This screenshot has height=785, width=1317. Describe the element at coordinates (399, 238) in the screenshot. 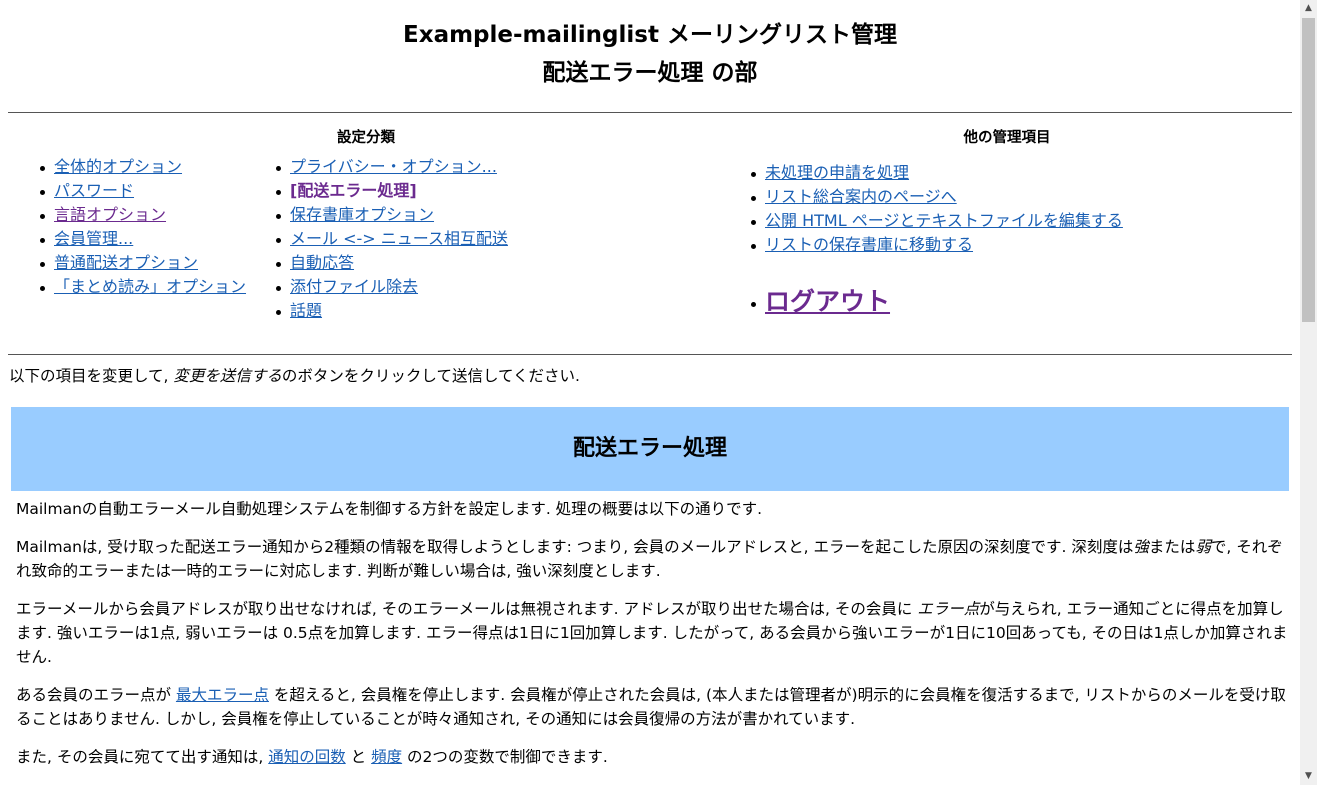

I see `nav-link-gateway: メール <-> ニュース相互配送` at that location.